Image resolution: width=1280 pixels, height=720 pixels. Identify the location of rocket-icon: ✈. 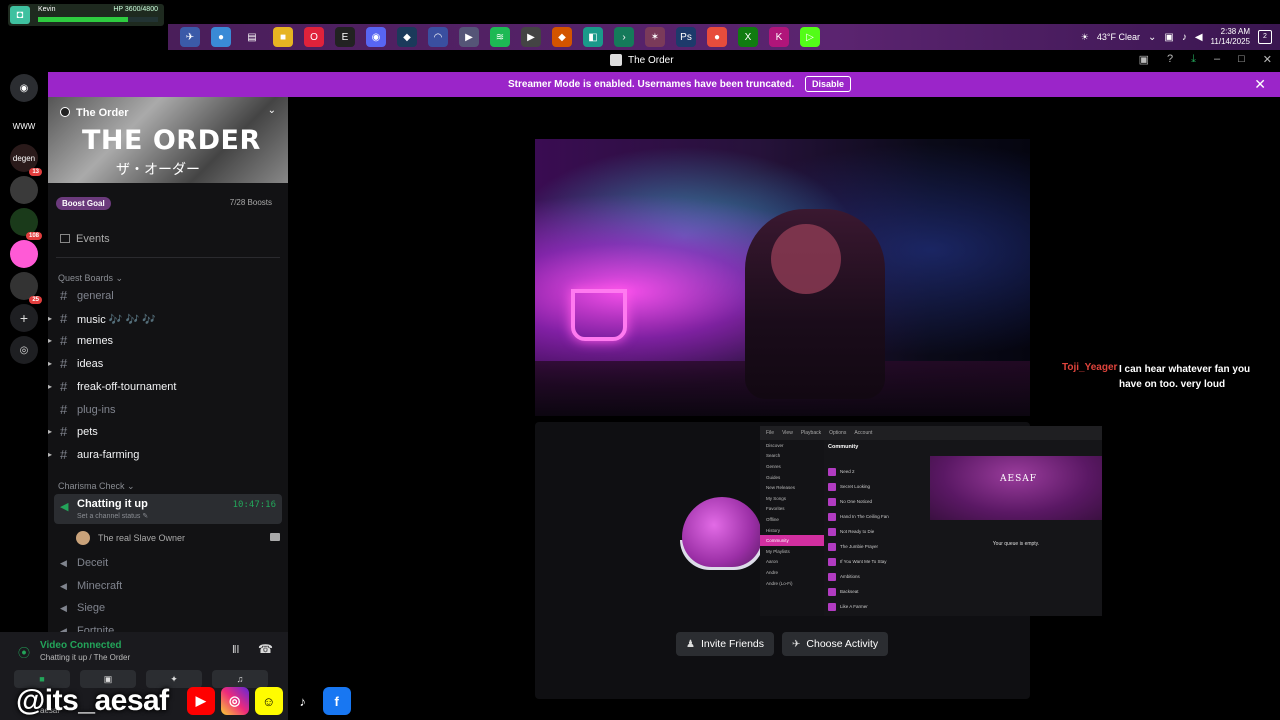
(796, 644).